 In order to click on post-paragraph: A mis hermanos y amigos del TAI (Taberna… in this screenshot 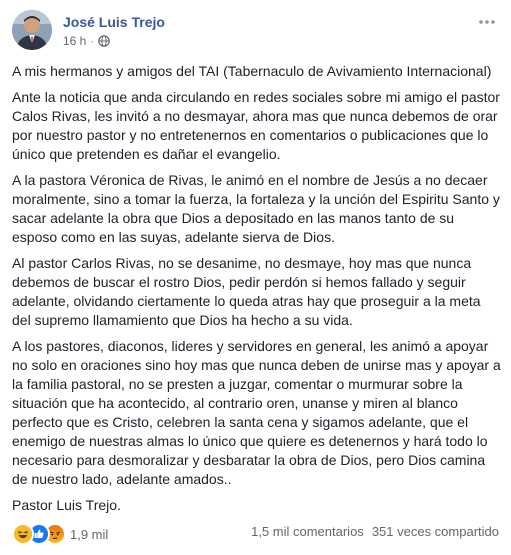, I will do `click(252, 71)`.